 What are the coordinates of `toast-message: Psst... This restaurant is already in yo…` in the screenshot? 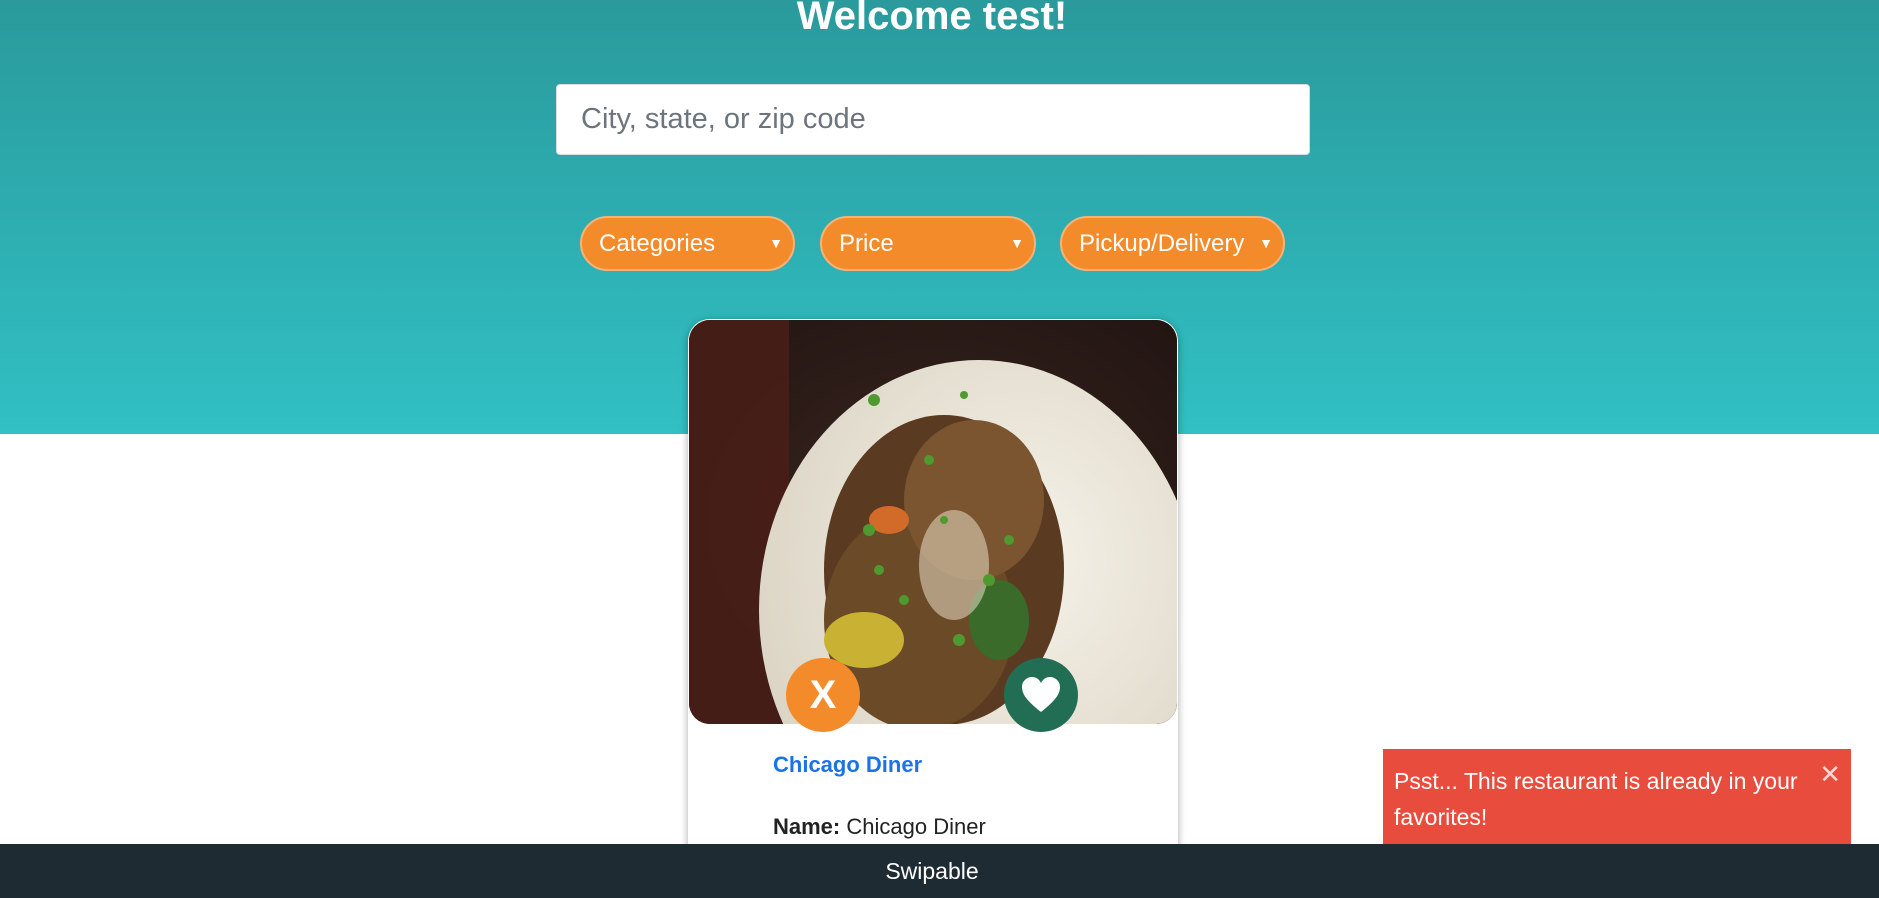 It's located at (1596, 799).